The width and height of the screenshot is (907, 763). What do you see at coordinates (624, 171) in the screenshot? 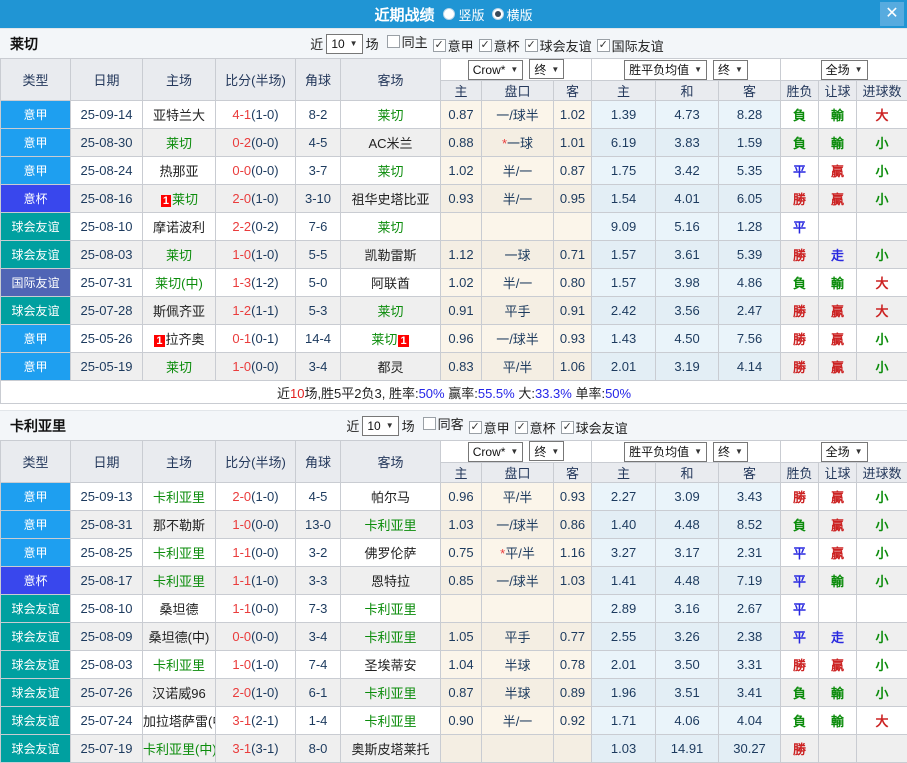
I see `avg-home-cell: 1.75` at bounding box center [624, 171].